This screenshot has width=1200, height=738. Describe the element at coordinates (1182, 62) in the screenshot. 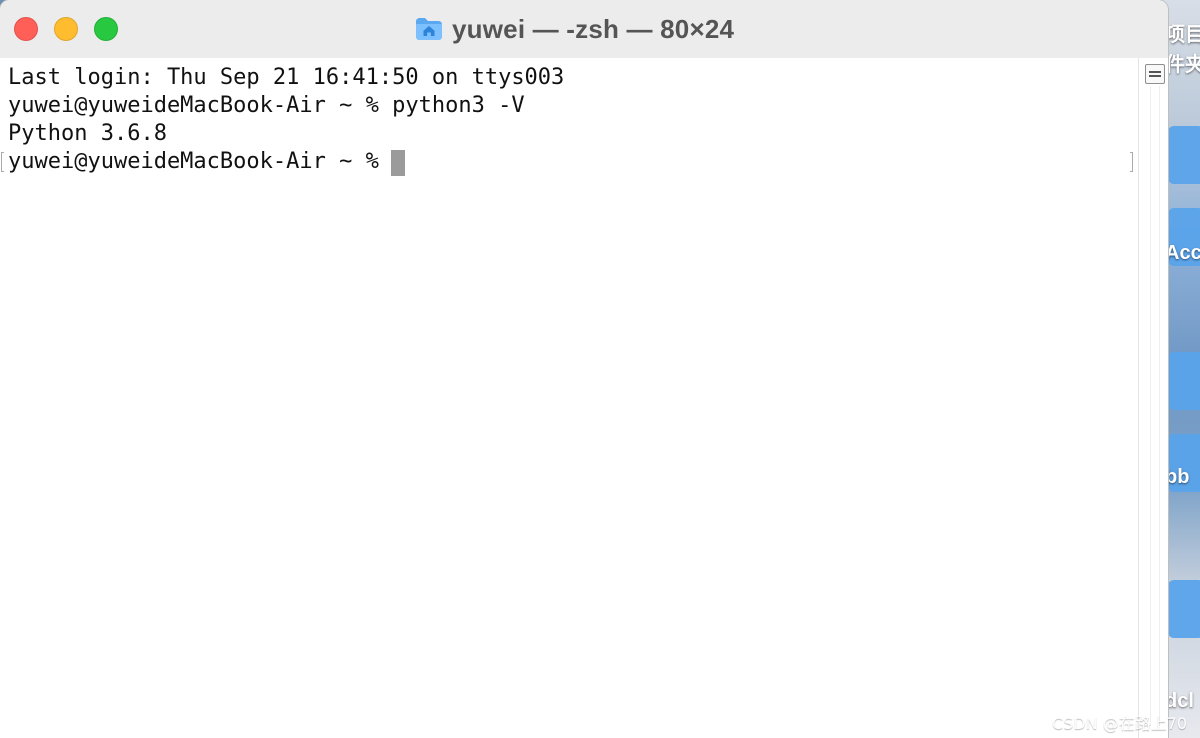

I see `desktop-item-label: 件夹` at that location.